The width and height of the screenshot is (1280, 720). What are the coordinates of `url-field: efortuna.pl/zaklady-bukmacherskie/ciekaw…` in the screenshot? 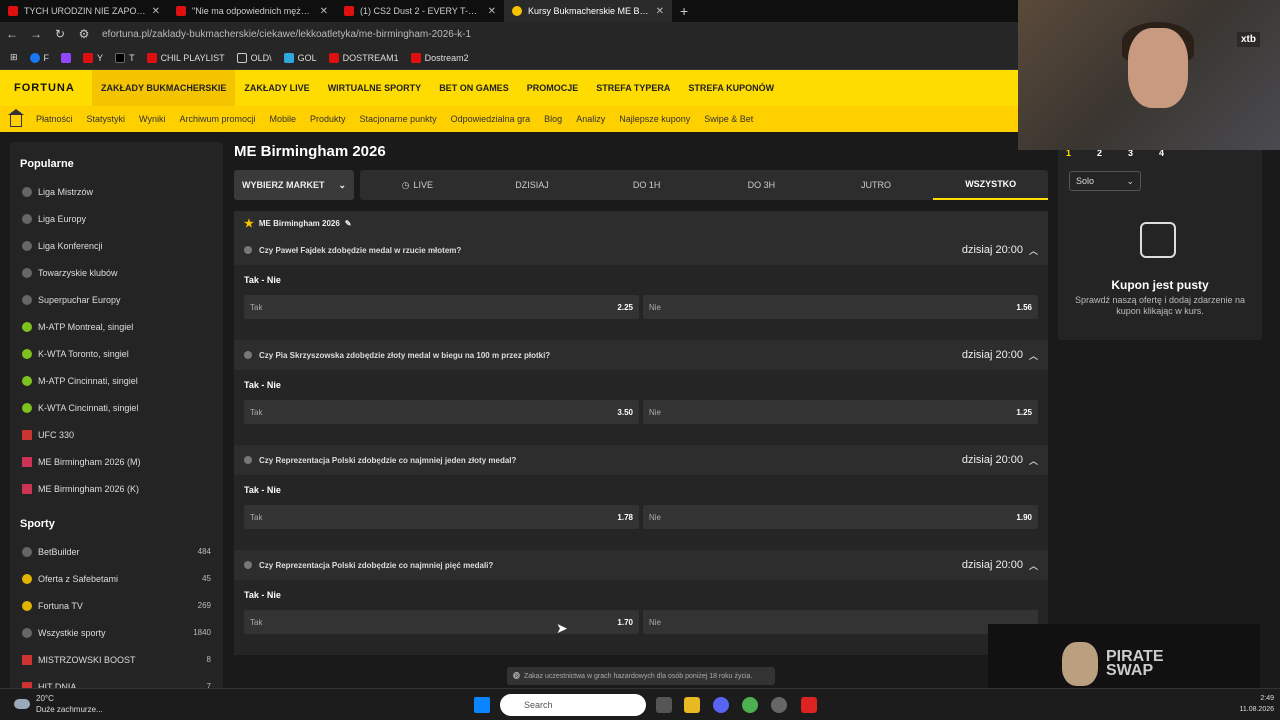 It's located at (560, 34).